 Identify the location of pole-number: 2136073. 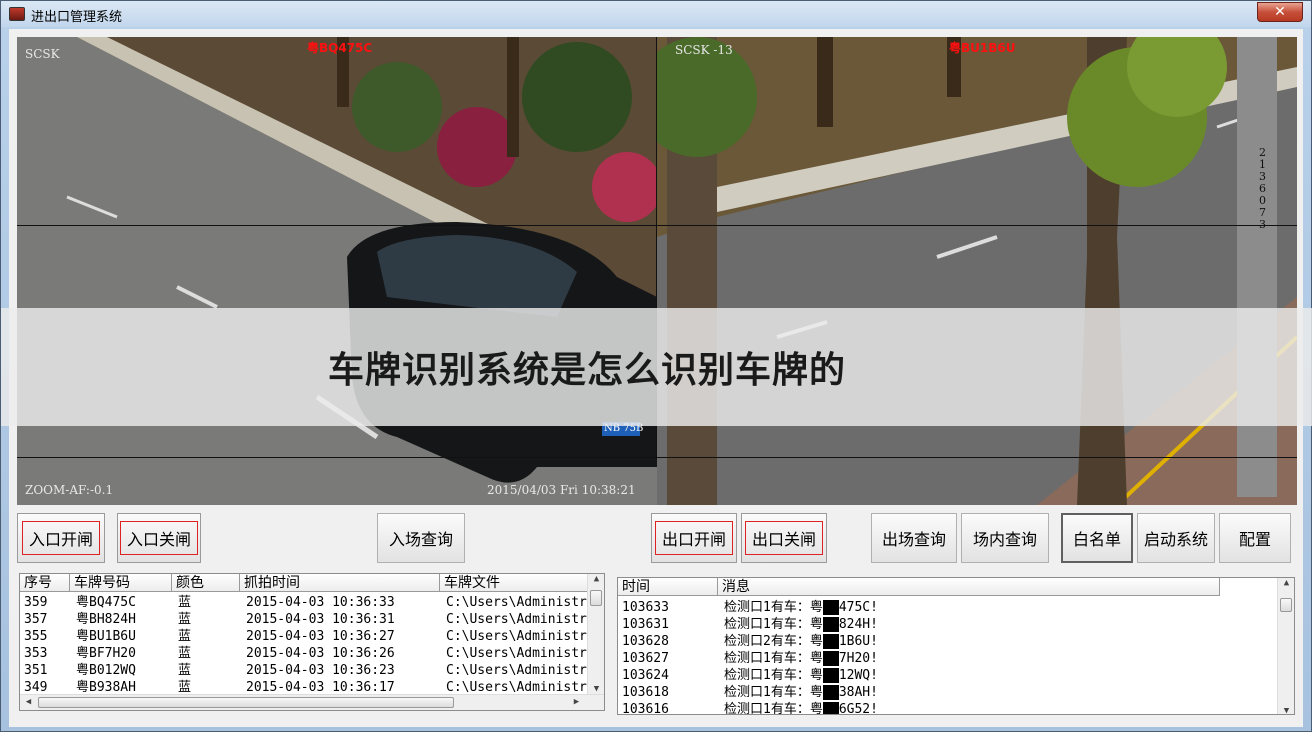
(1262, 188).